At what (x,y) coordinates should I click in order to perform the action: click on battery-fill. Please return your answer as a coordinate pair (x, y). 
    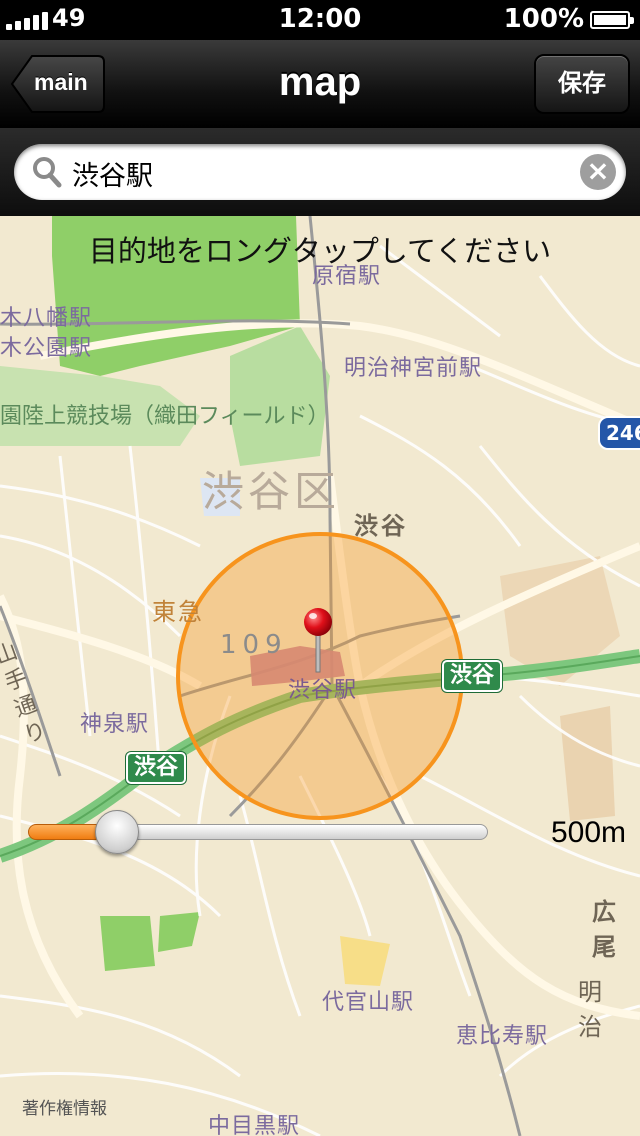
    Looking at the image, I should click on (610, 20).